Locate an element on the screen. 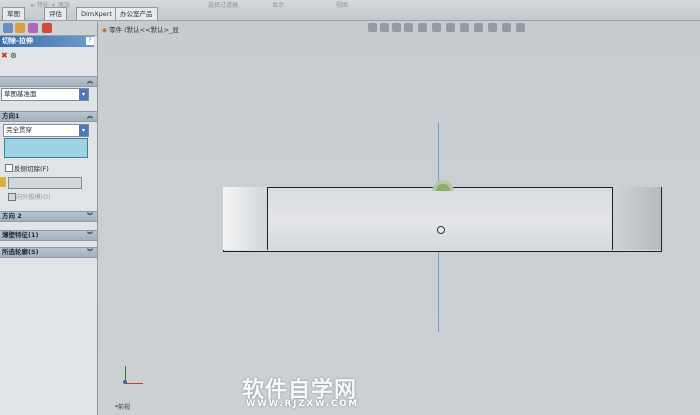 The height and width of the screenshot is (415, 700). end-condition-value: 完全贯穿 is located at coordinates (19, 130).